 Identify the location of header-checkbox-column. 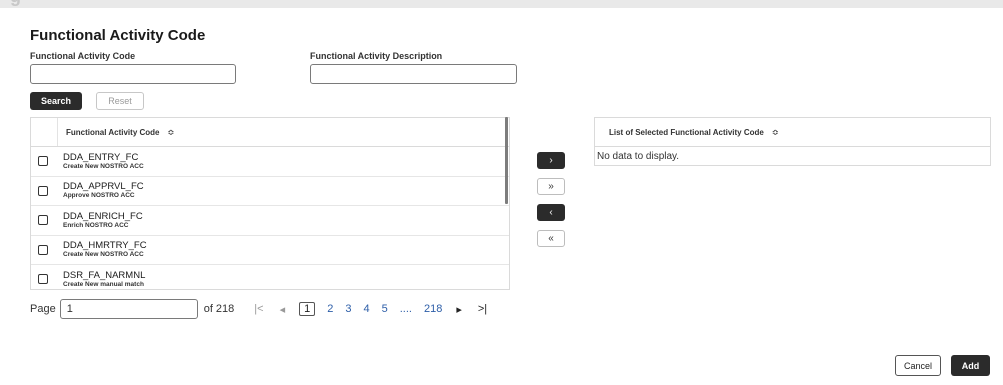
(44, 132).